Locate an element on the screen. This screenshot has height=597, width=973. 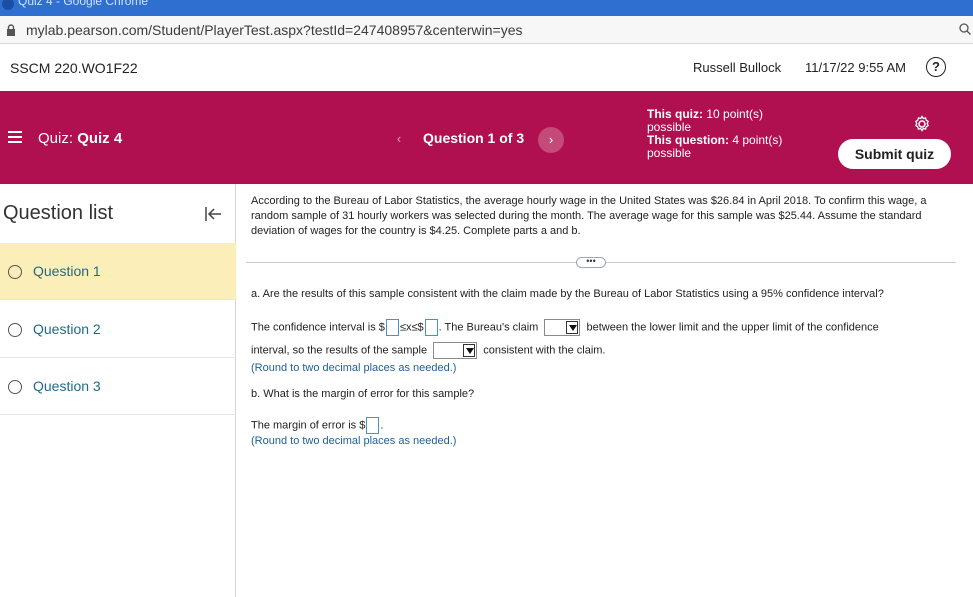
question-counter: Question 1 of 3 is located at coordinates (473, 138).